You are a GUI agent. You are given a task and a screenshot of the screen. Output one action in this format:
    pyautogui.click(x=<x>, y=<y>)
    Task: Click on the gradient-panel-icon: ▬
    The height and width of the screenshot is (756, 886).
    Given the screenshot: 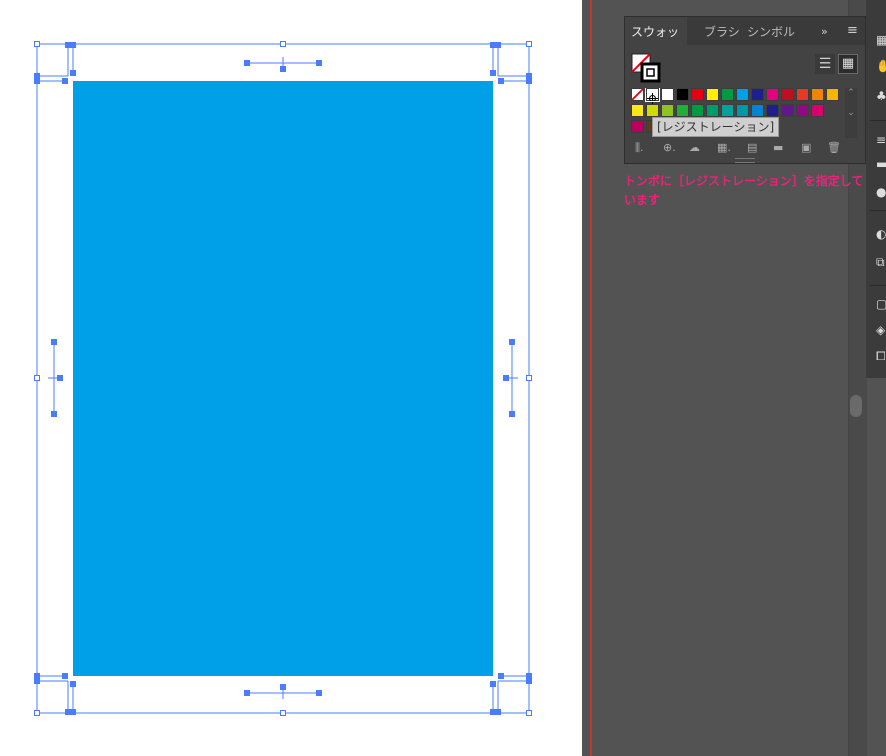 What is the action you would take?
    pyautogui.click(x=881, y=164)
    